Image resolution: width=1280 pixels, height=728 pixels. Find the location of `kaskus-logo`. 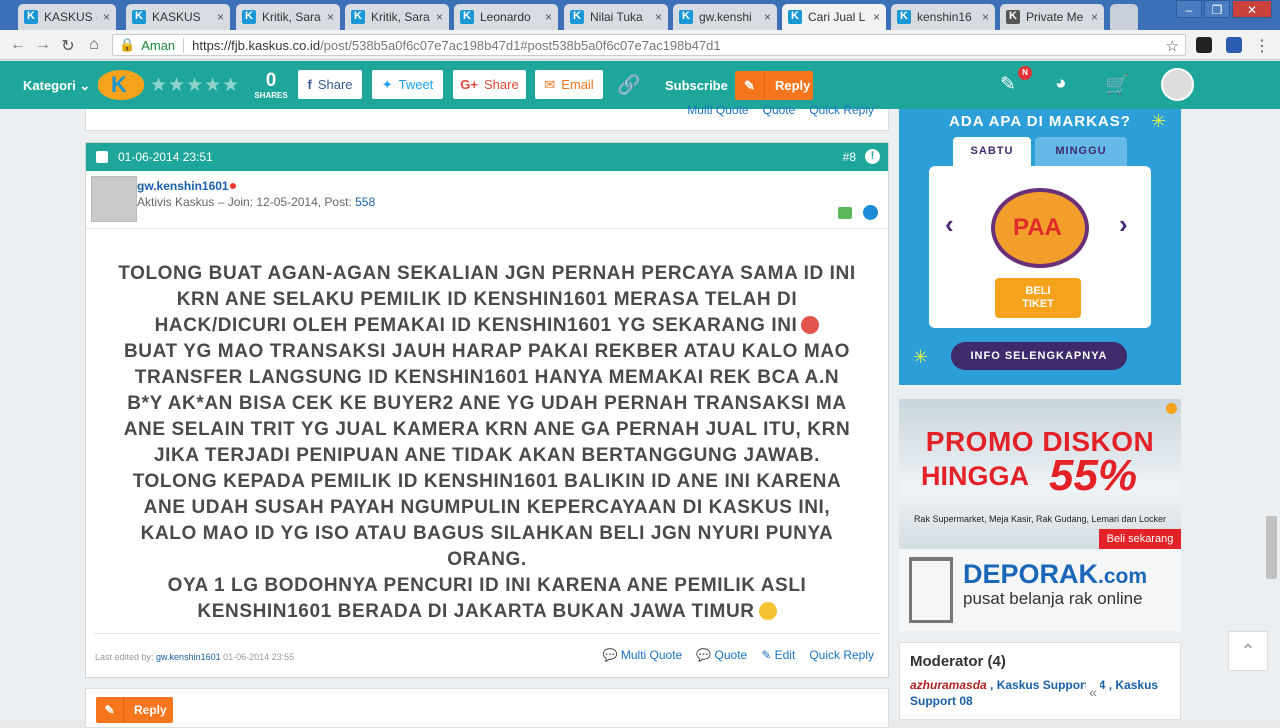

kaskus-logo is located at coordinates (121, 85).